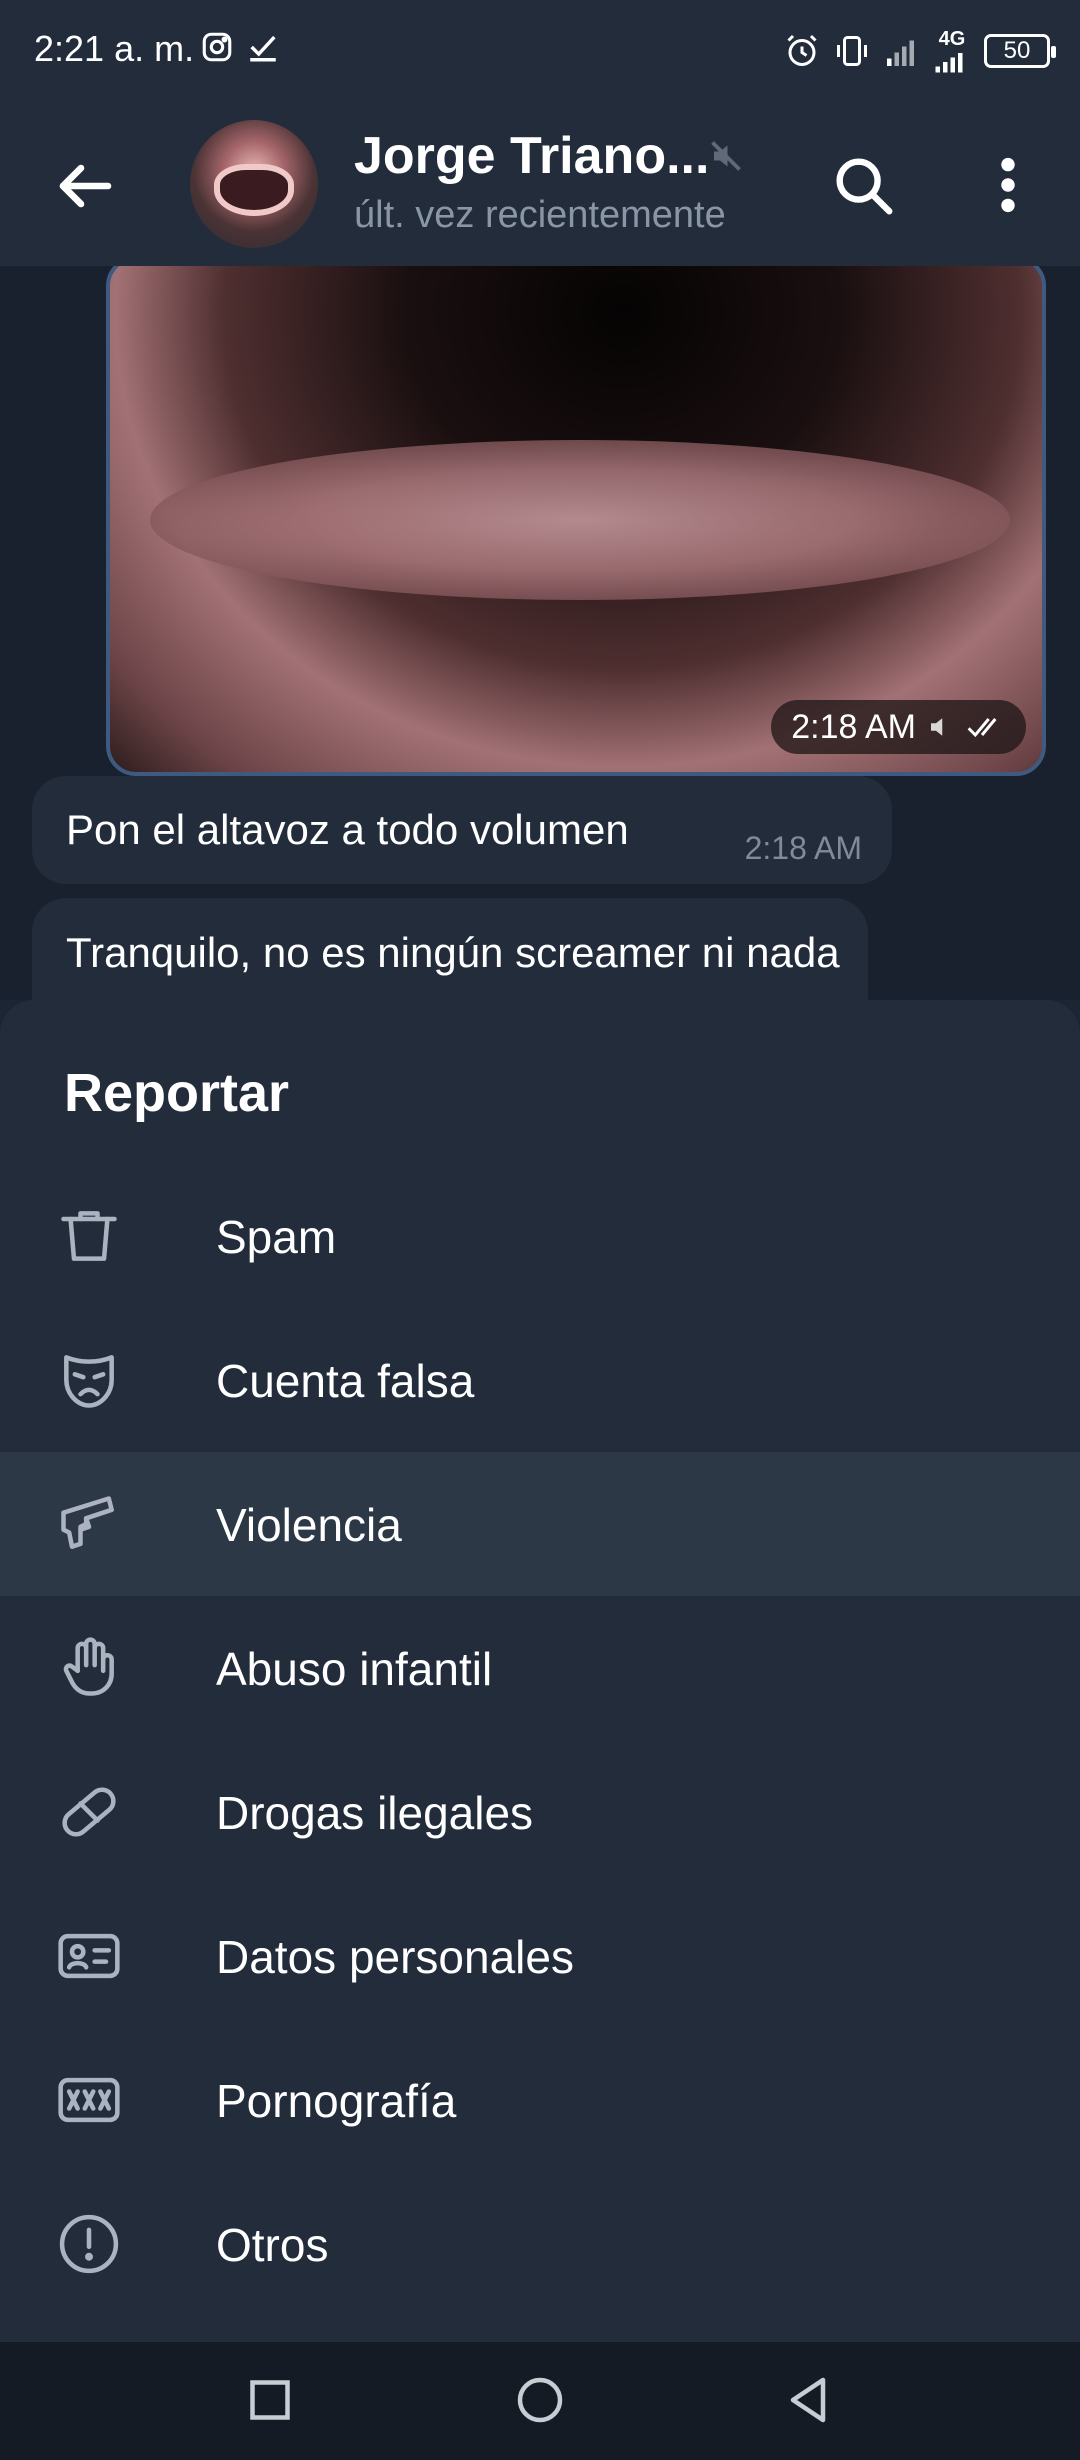 The image size is (1080, 2460). What do you see at coordinates (336, 2101) in the screenshot?
I see `report-option-label: Pornografía` at bounding box center [336, 2101].